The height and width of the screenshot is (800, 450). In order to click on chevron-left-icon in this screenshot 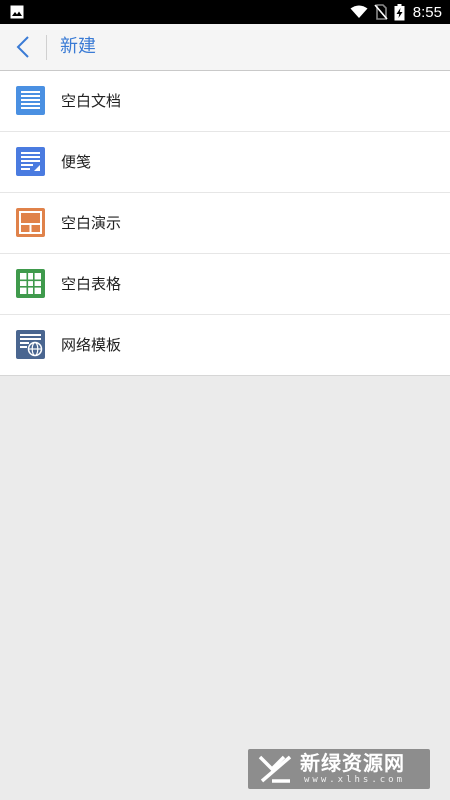, I will do `click(22, 47)`.